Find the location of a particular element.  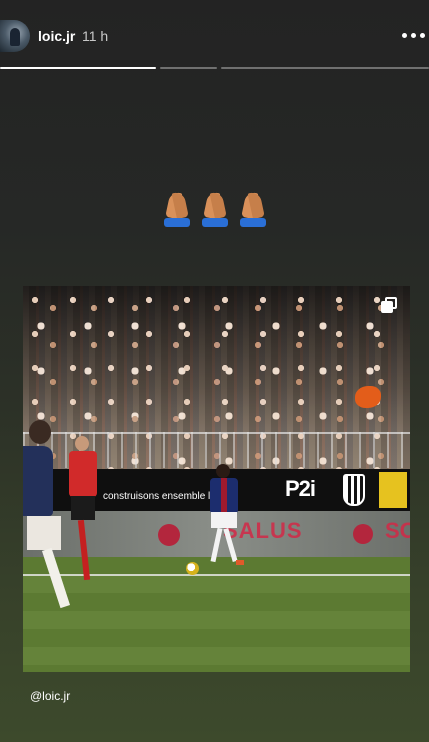

post-time: 11 h is located at coordinates (95, 36).